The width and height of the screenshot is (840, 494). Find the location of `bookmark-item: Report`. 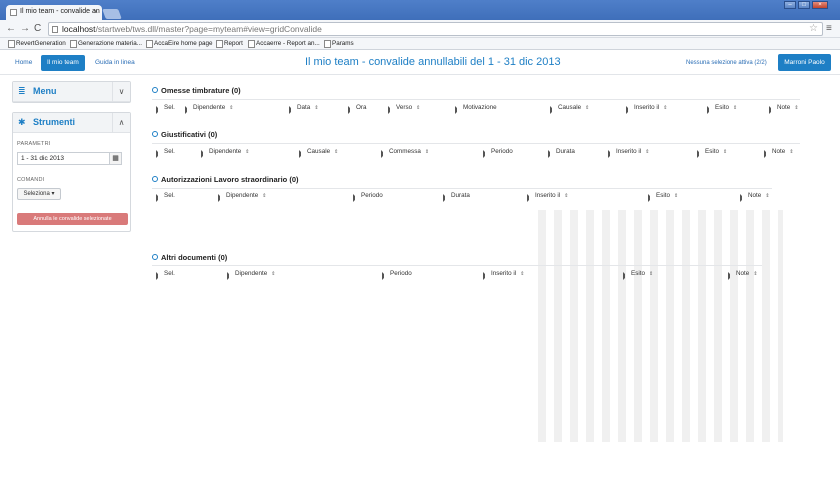

bookmark-item: Report is located at coordinates (229, 44).